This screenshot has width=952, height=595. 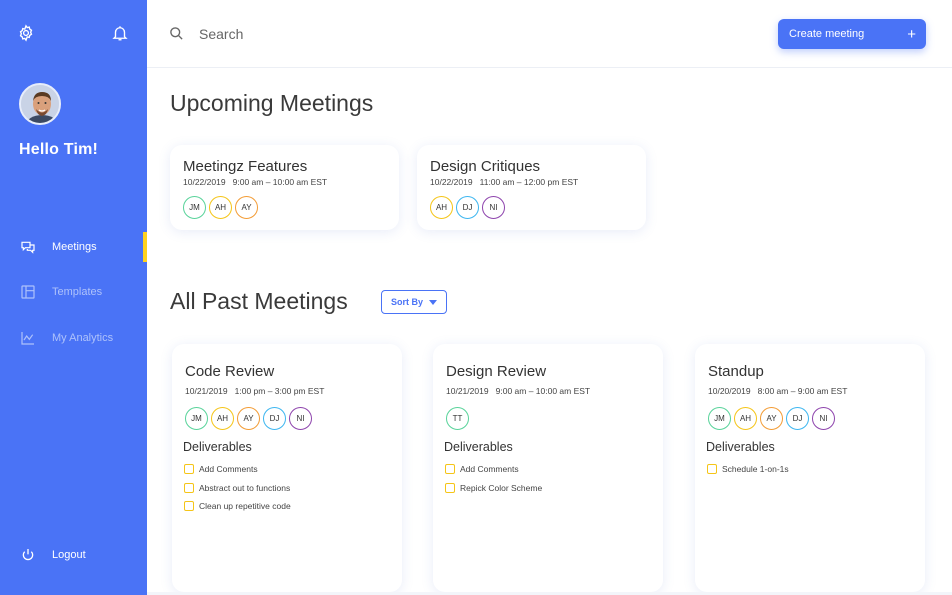 I want to click on user-portrait-icon, so click(x=40, y=104).